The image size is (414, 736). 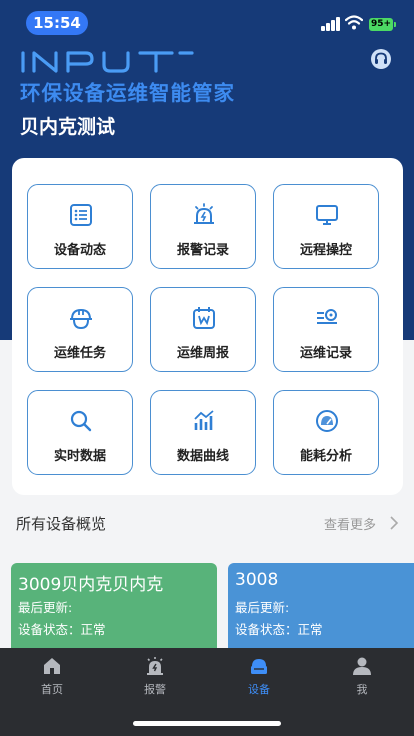 What do you see at coordinates (52, 689) in the screenshot?
I see `tab-label: 首页` at bounding box center [52, 689].